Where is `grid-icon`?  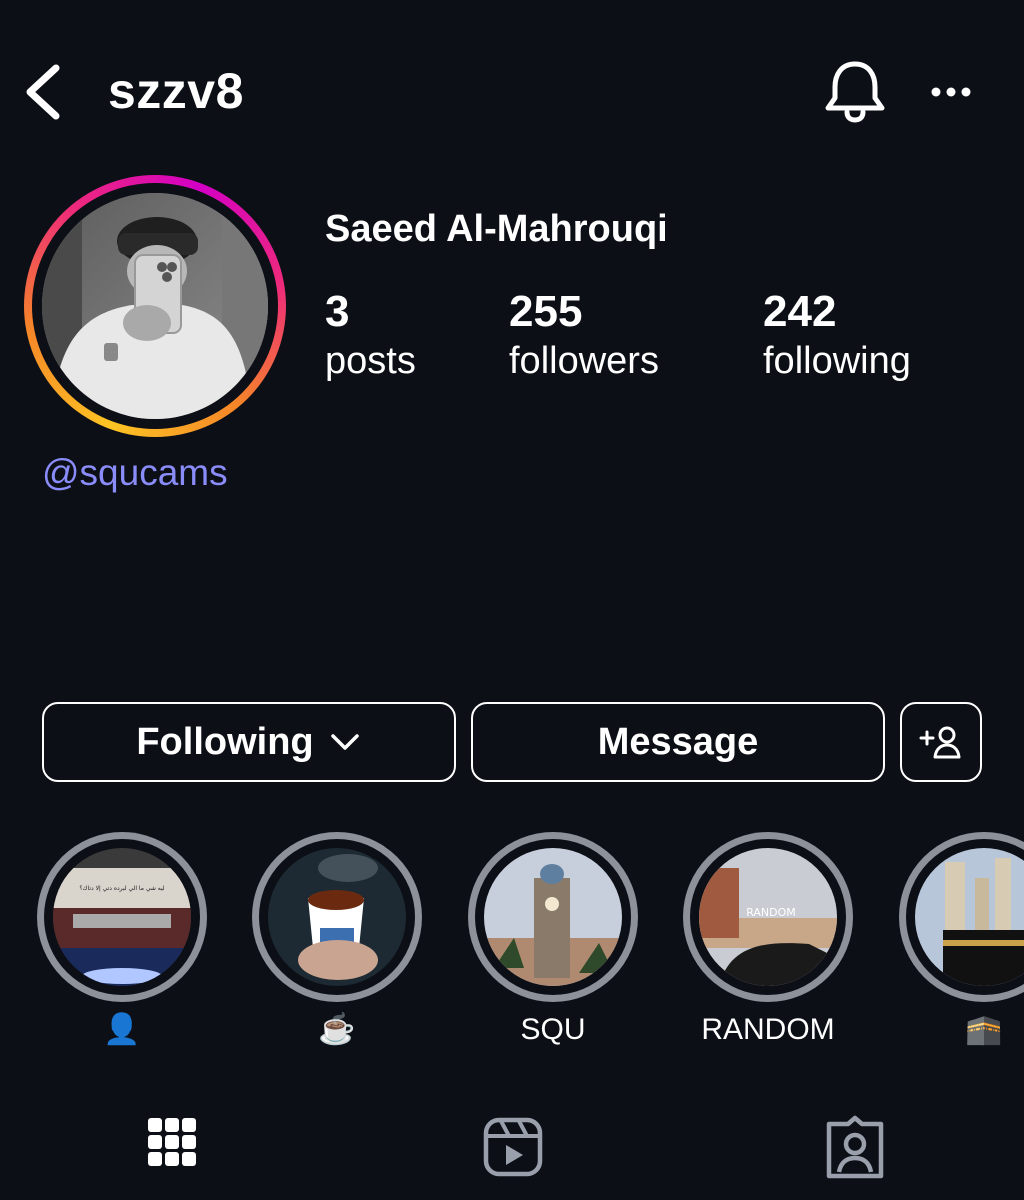
grid-icon is located at coordinates (172, 1142).